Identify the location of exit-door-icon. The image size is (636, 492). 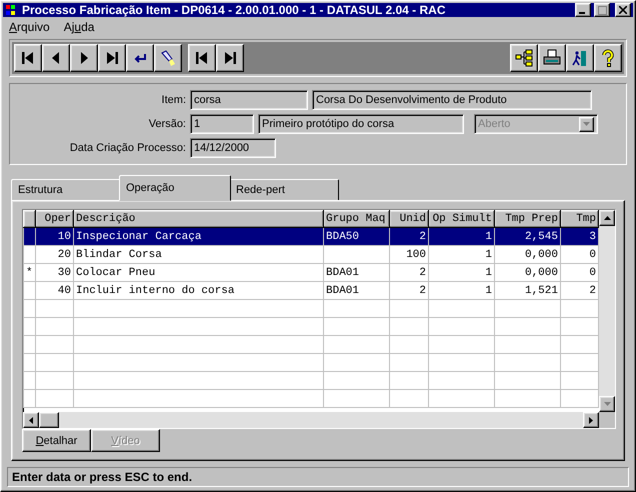
(580, 58).